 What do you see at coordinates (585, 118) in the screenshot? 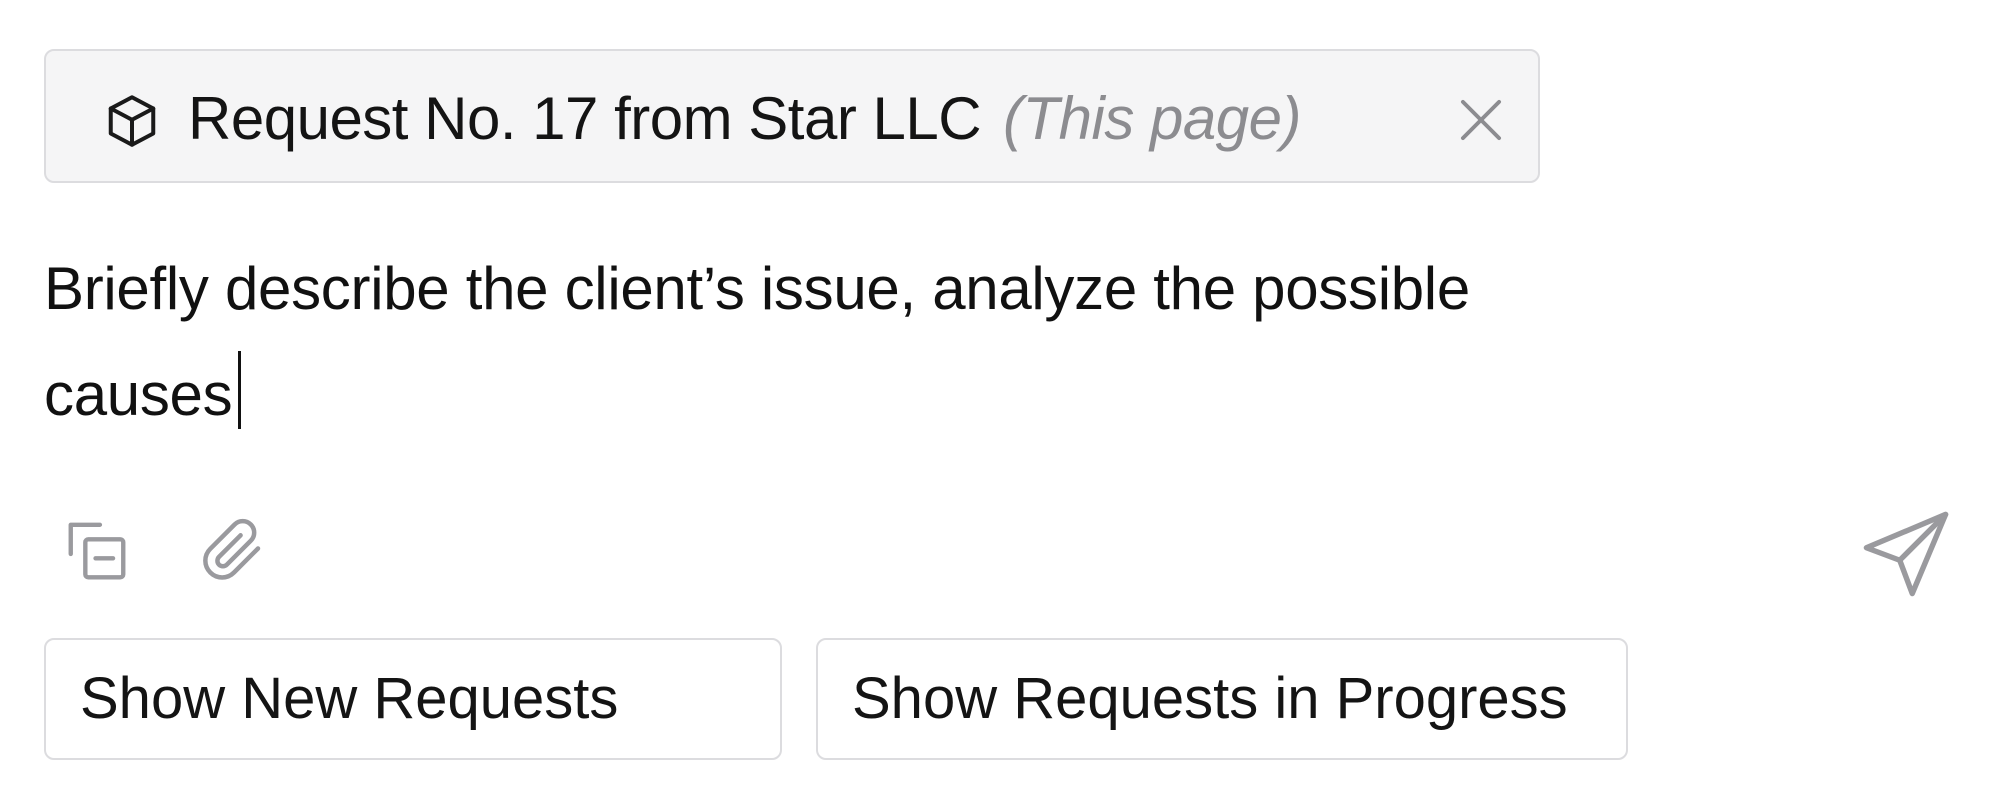
I see `context-chip-title: Request No. 17 from Star LLC` at bounding box center [585, 118].